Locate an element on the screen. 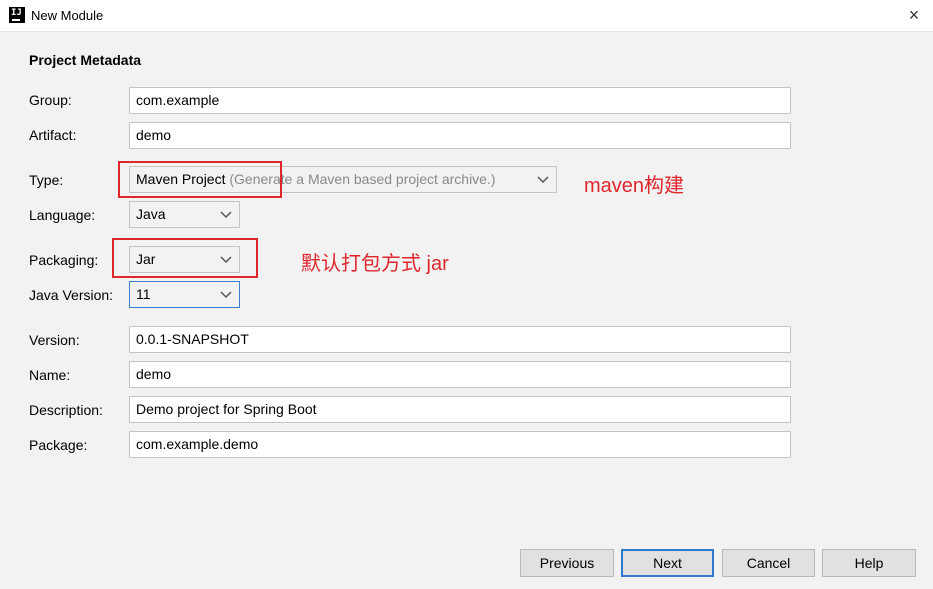  description-label: Description: is located at coordinates (66, 410).